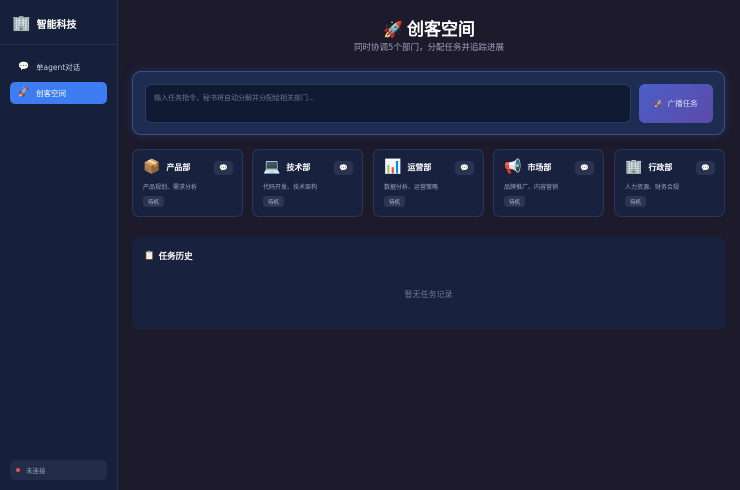 Image resolution: width=740 pixels, height=490 pixels. I want to click on connection-status: 未连接, so click(58, 470).